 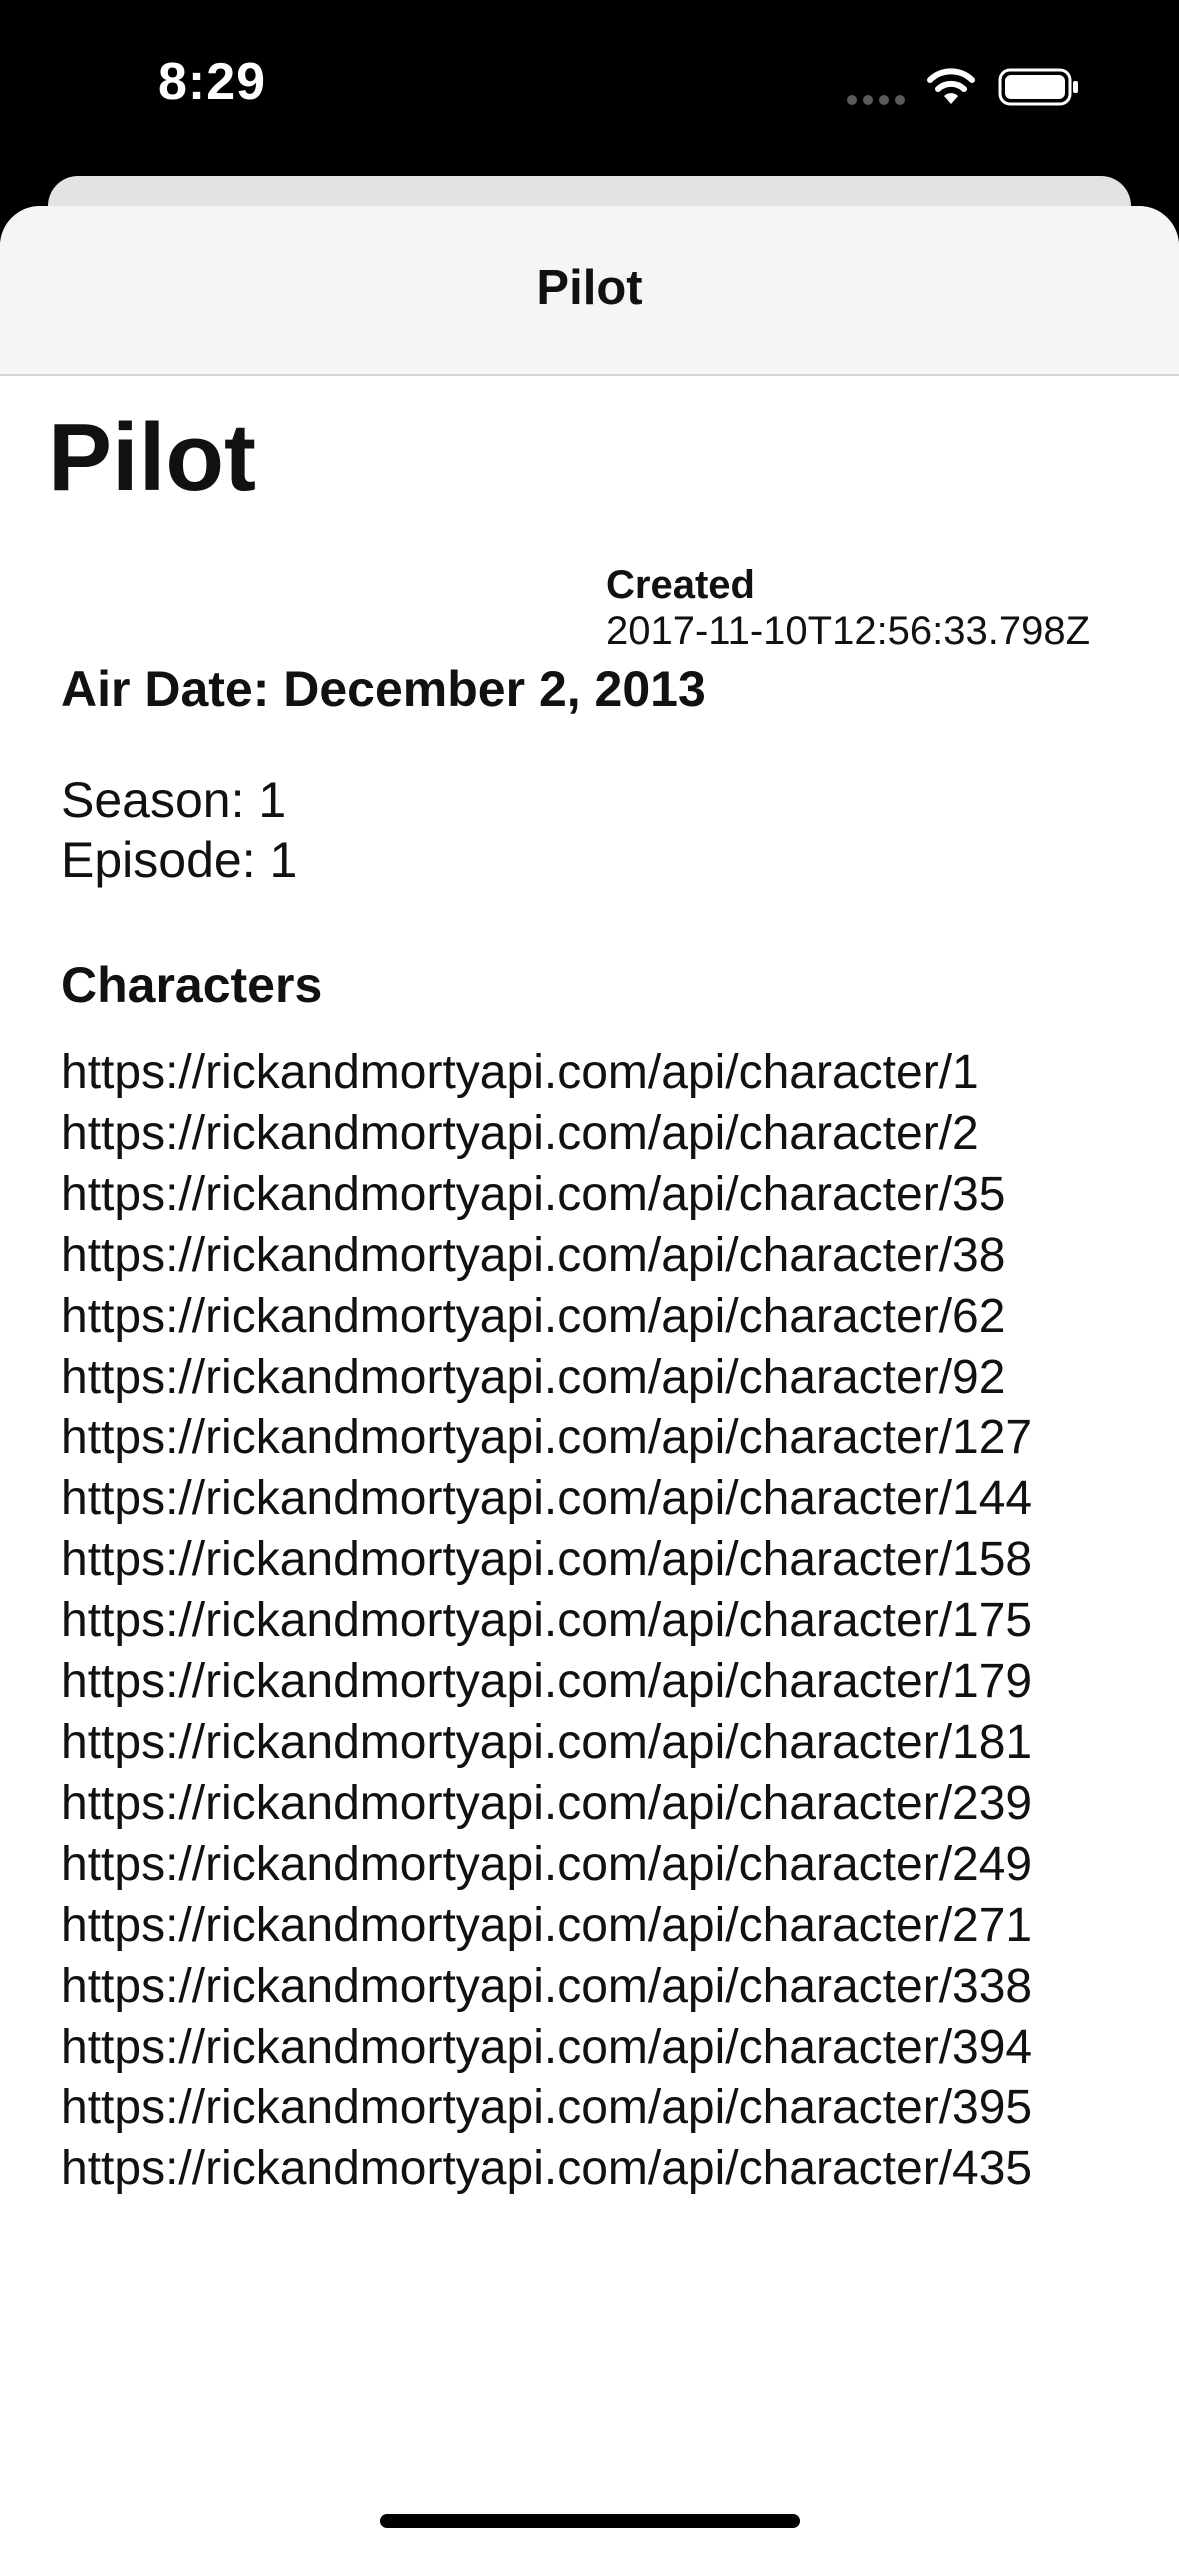 What do you see at coordinates (174, 800) in the screenshot?
I see `season-number: Season: 1` at bounding box center [174, 800].